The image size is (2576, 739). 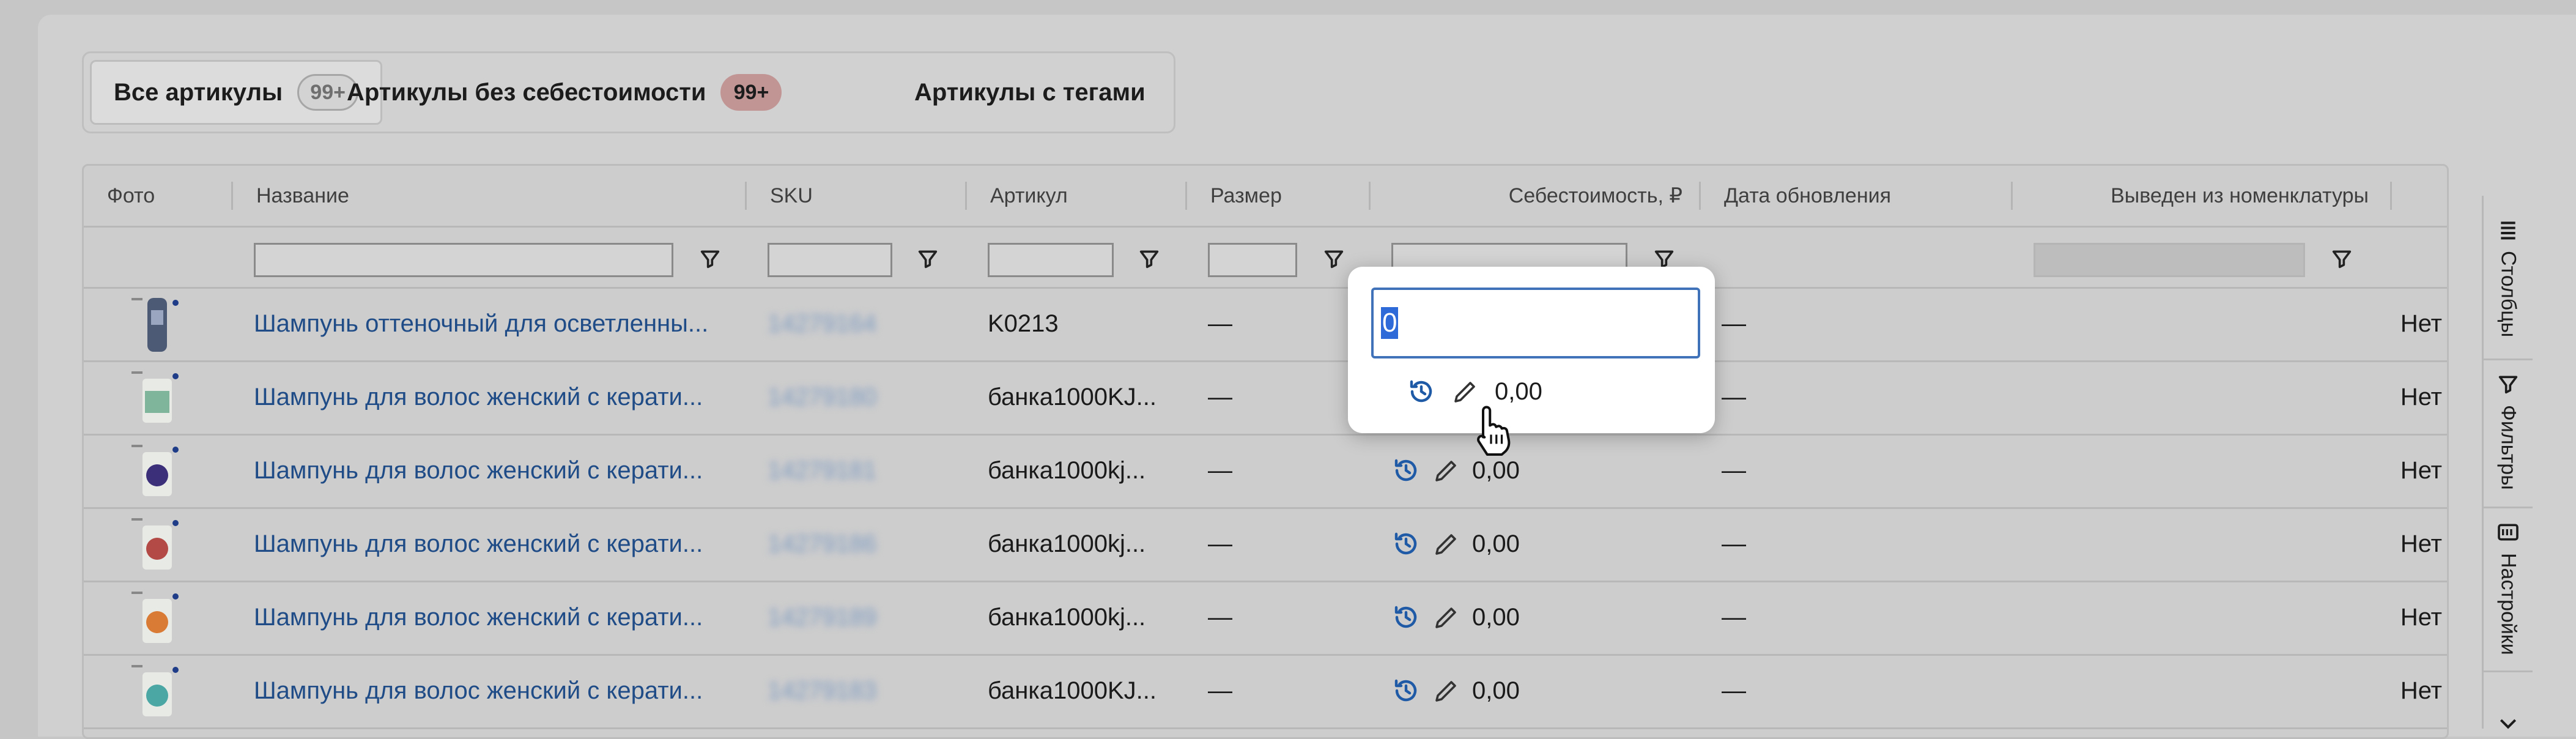 I want to click on article-value: K0213, so click(x=1023, y=323).